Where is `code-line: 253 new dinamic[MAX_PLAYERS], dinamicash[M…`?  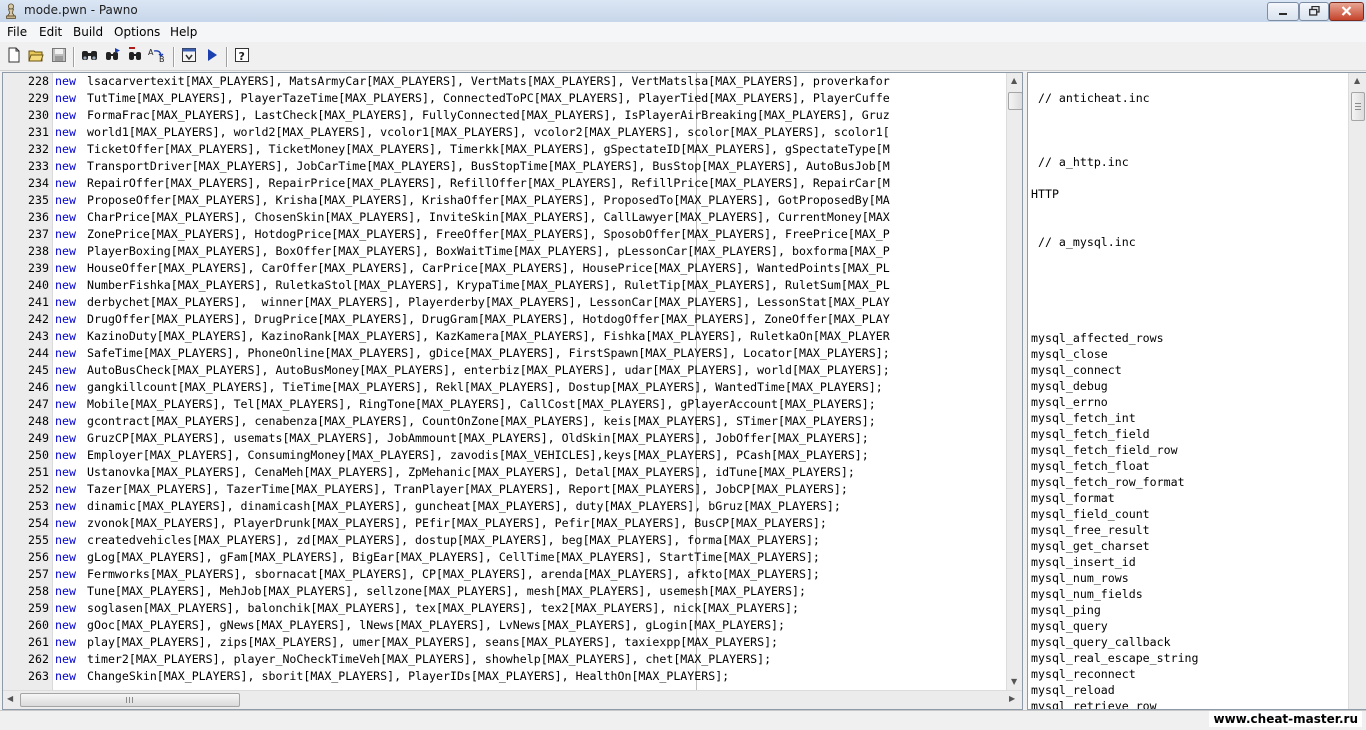
code-line: 253 new dinamic[MAX_PLAYERS], dinamicash[M… is located at coordinates (504, 506).